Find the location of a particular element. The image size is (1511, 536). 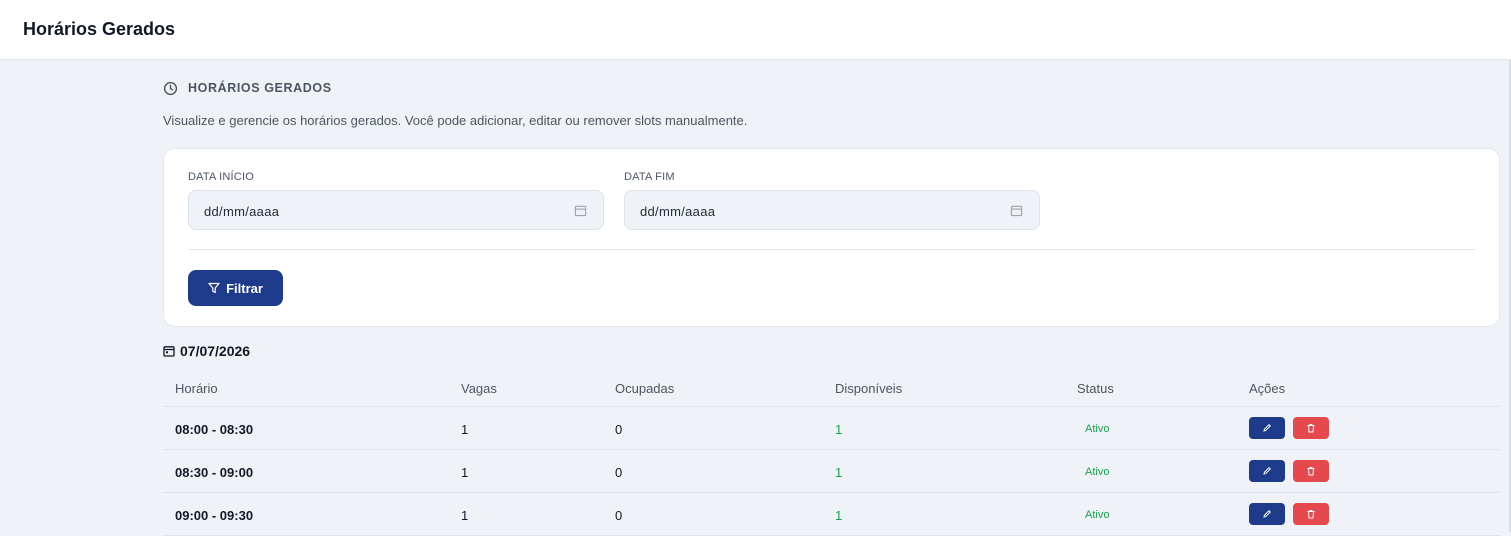

column-header-available: Disponíveis is located at coordinates (869, 388).